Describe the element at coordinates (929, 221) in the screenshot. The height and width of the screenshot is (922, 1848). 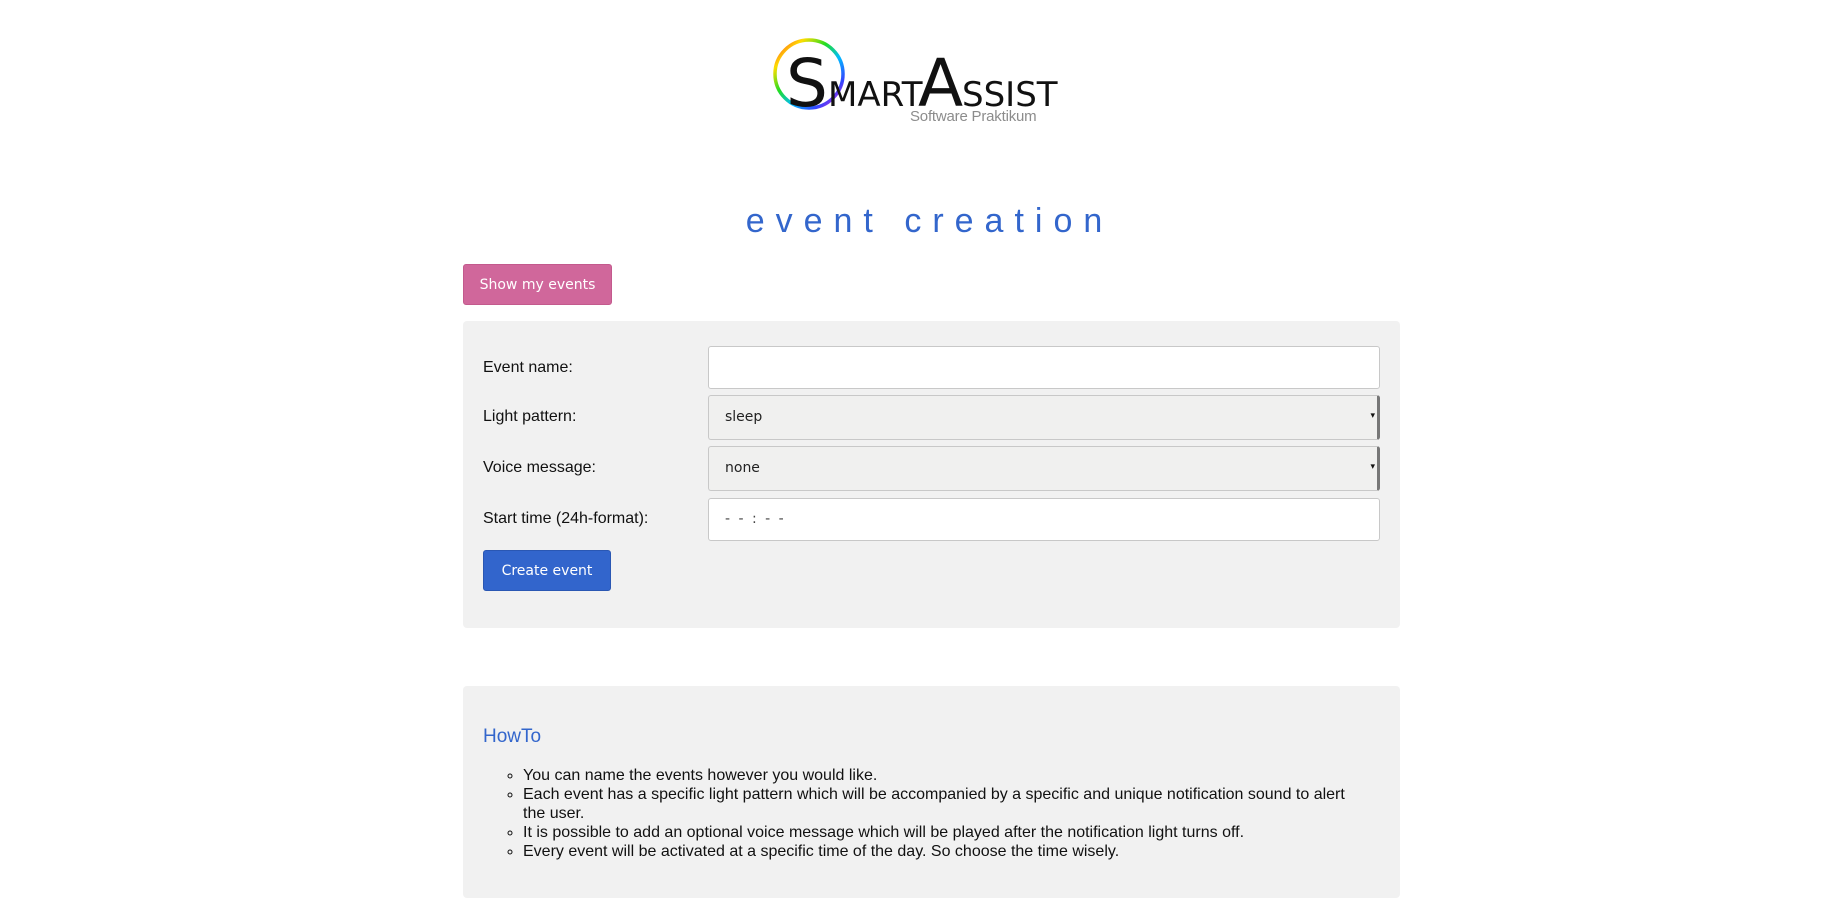
I see `page-title: event creation` at that location.